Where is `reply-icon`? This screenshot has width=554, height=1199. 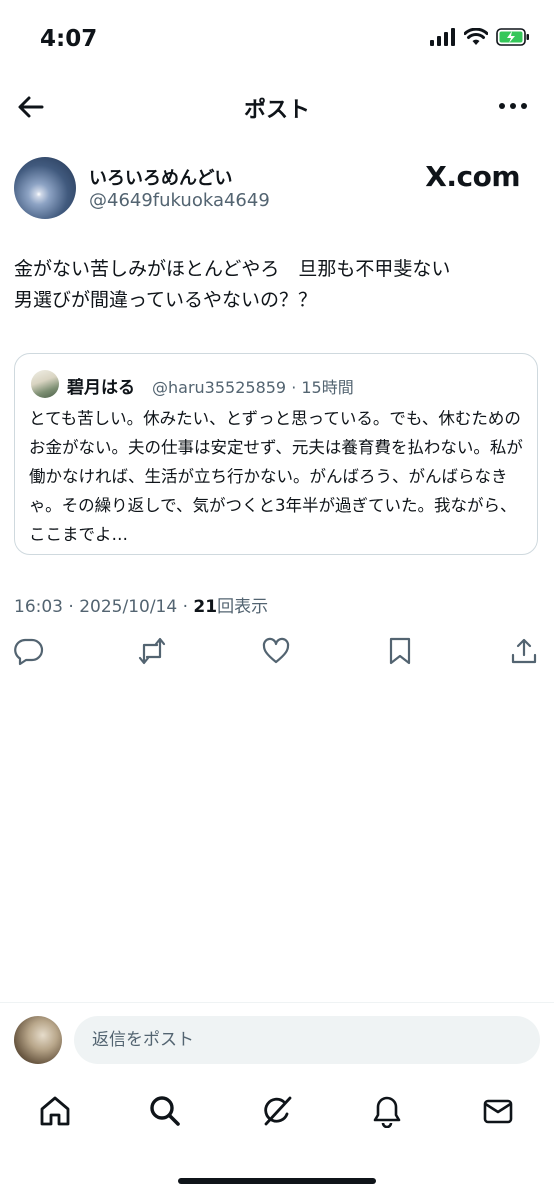
reply-icon is located at coordinates (29, 652).